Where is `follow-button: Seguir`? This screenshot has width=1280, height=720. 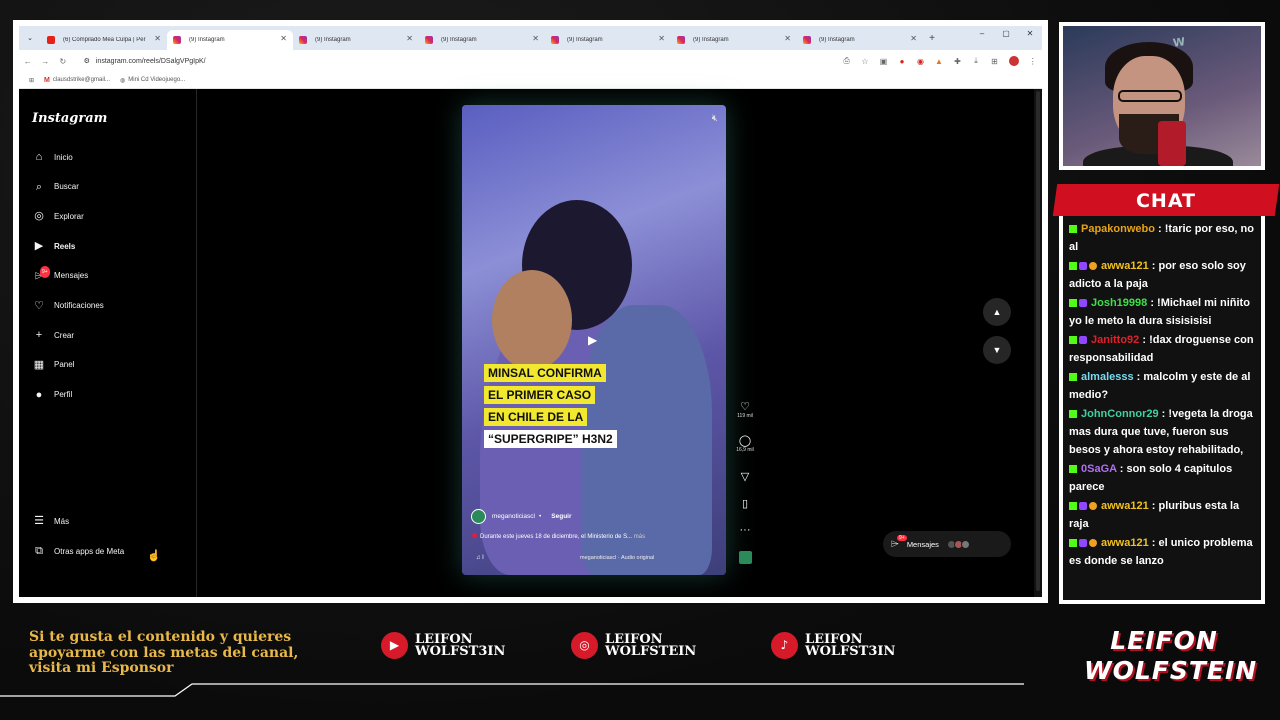 follow-button: Seguir is located at coordinates (561, 516).